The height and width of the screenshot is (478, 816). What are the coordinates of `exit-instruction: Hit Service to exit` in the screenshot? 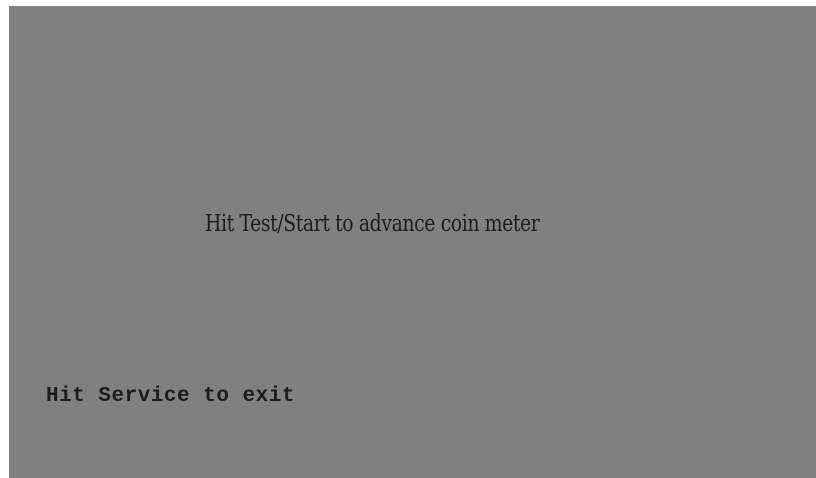 It's located at (170, 396).